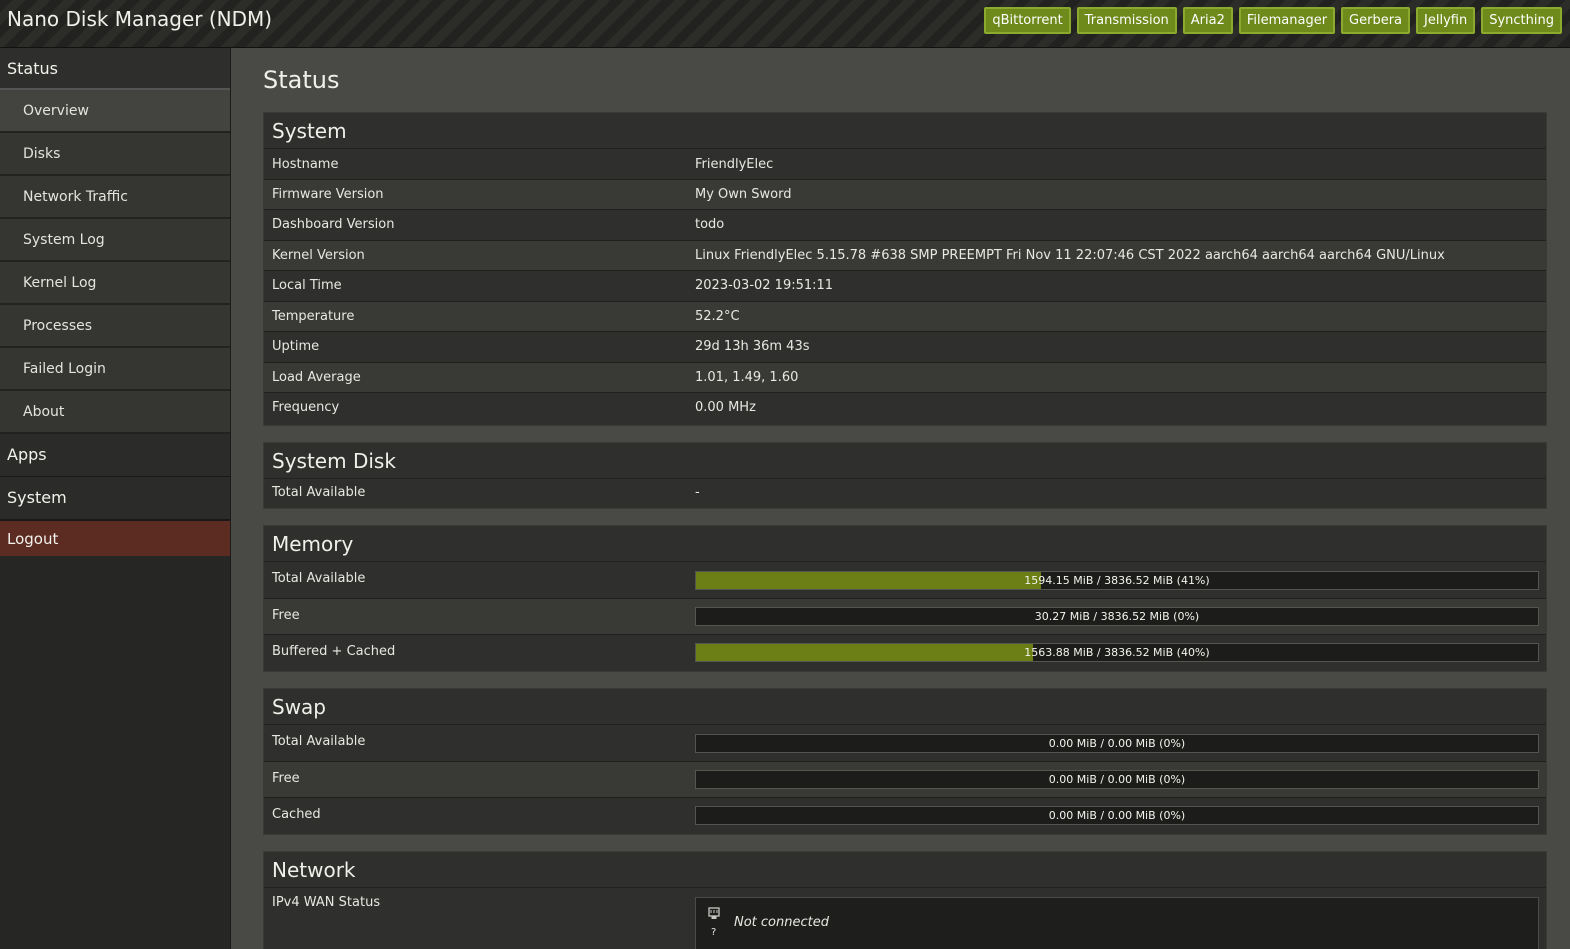 The width and height of the screenshot is (1570, 949). What do you see at coordinates (115, 283) in the screenshot?
I see `menu-item-kernel-log: Kernel Log` at bounding box center [115, 283].